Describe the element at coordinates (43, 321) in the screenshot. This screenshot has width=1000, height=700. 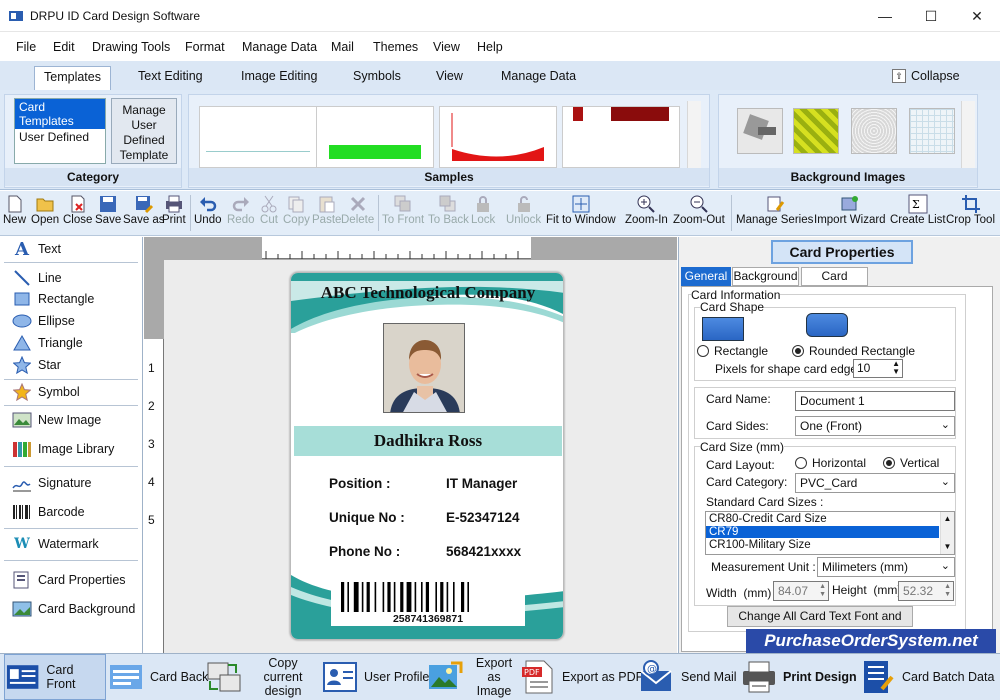
I see `tool-ellipse: Ellipse` at that location.